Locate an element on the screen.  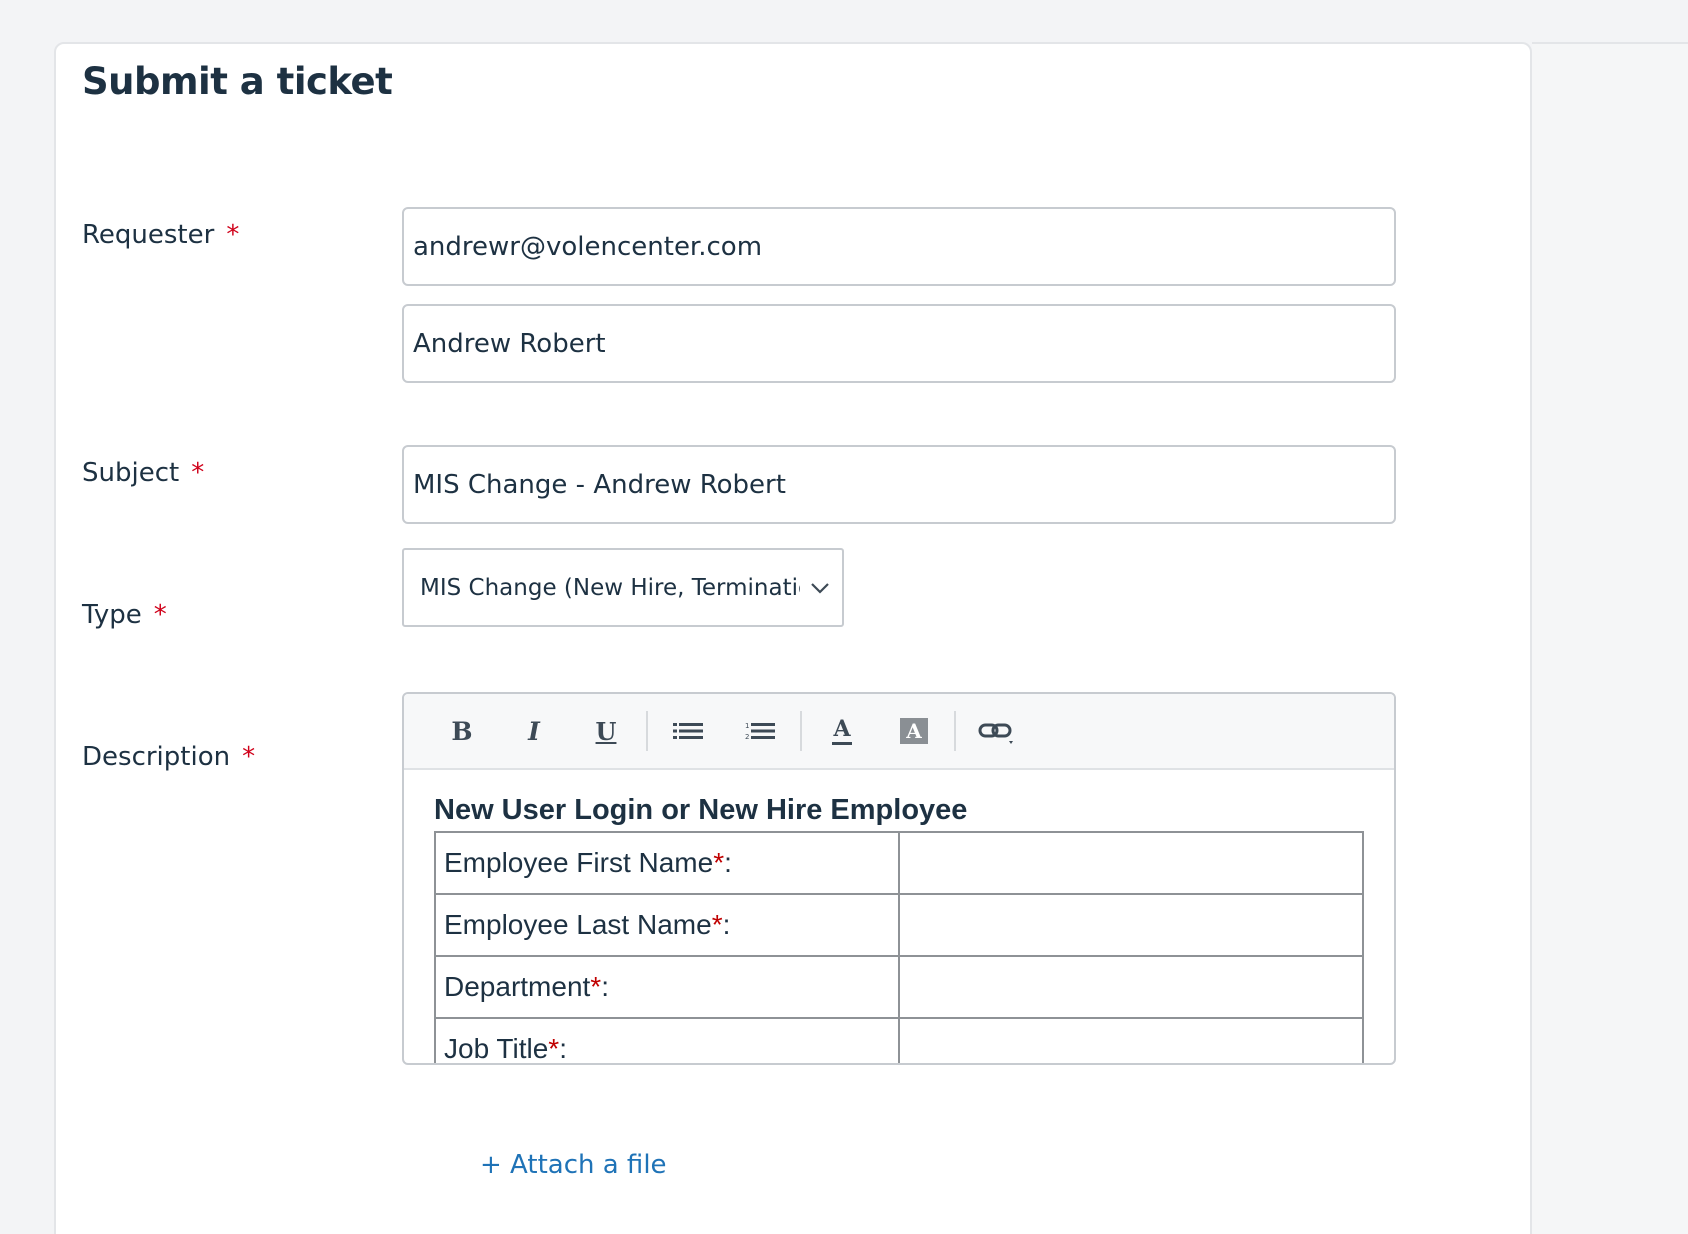
requester-label-group: Requester * is located at coordinates (160, 235).